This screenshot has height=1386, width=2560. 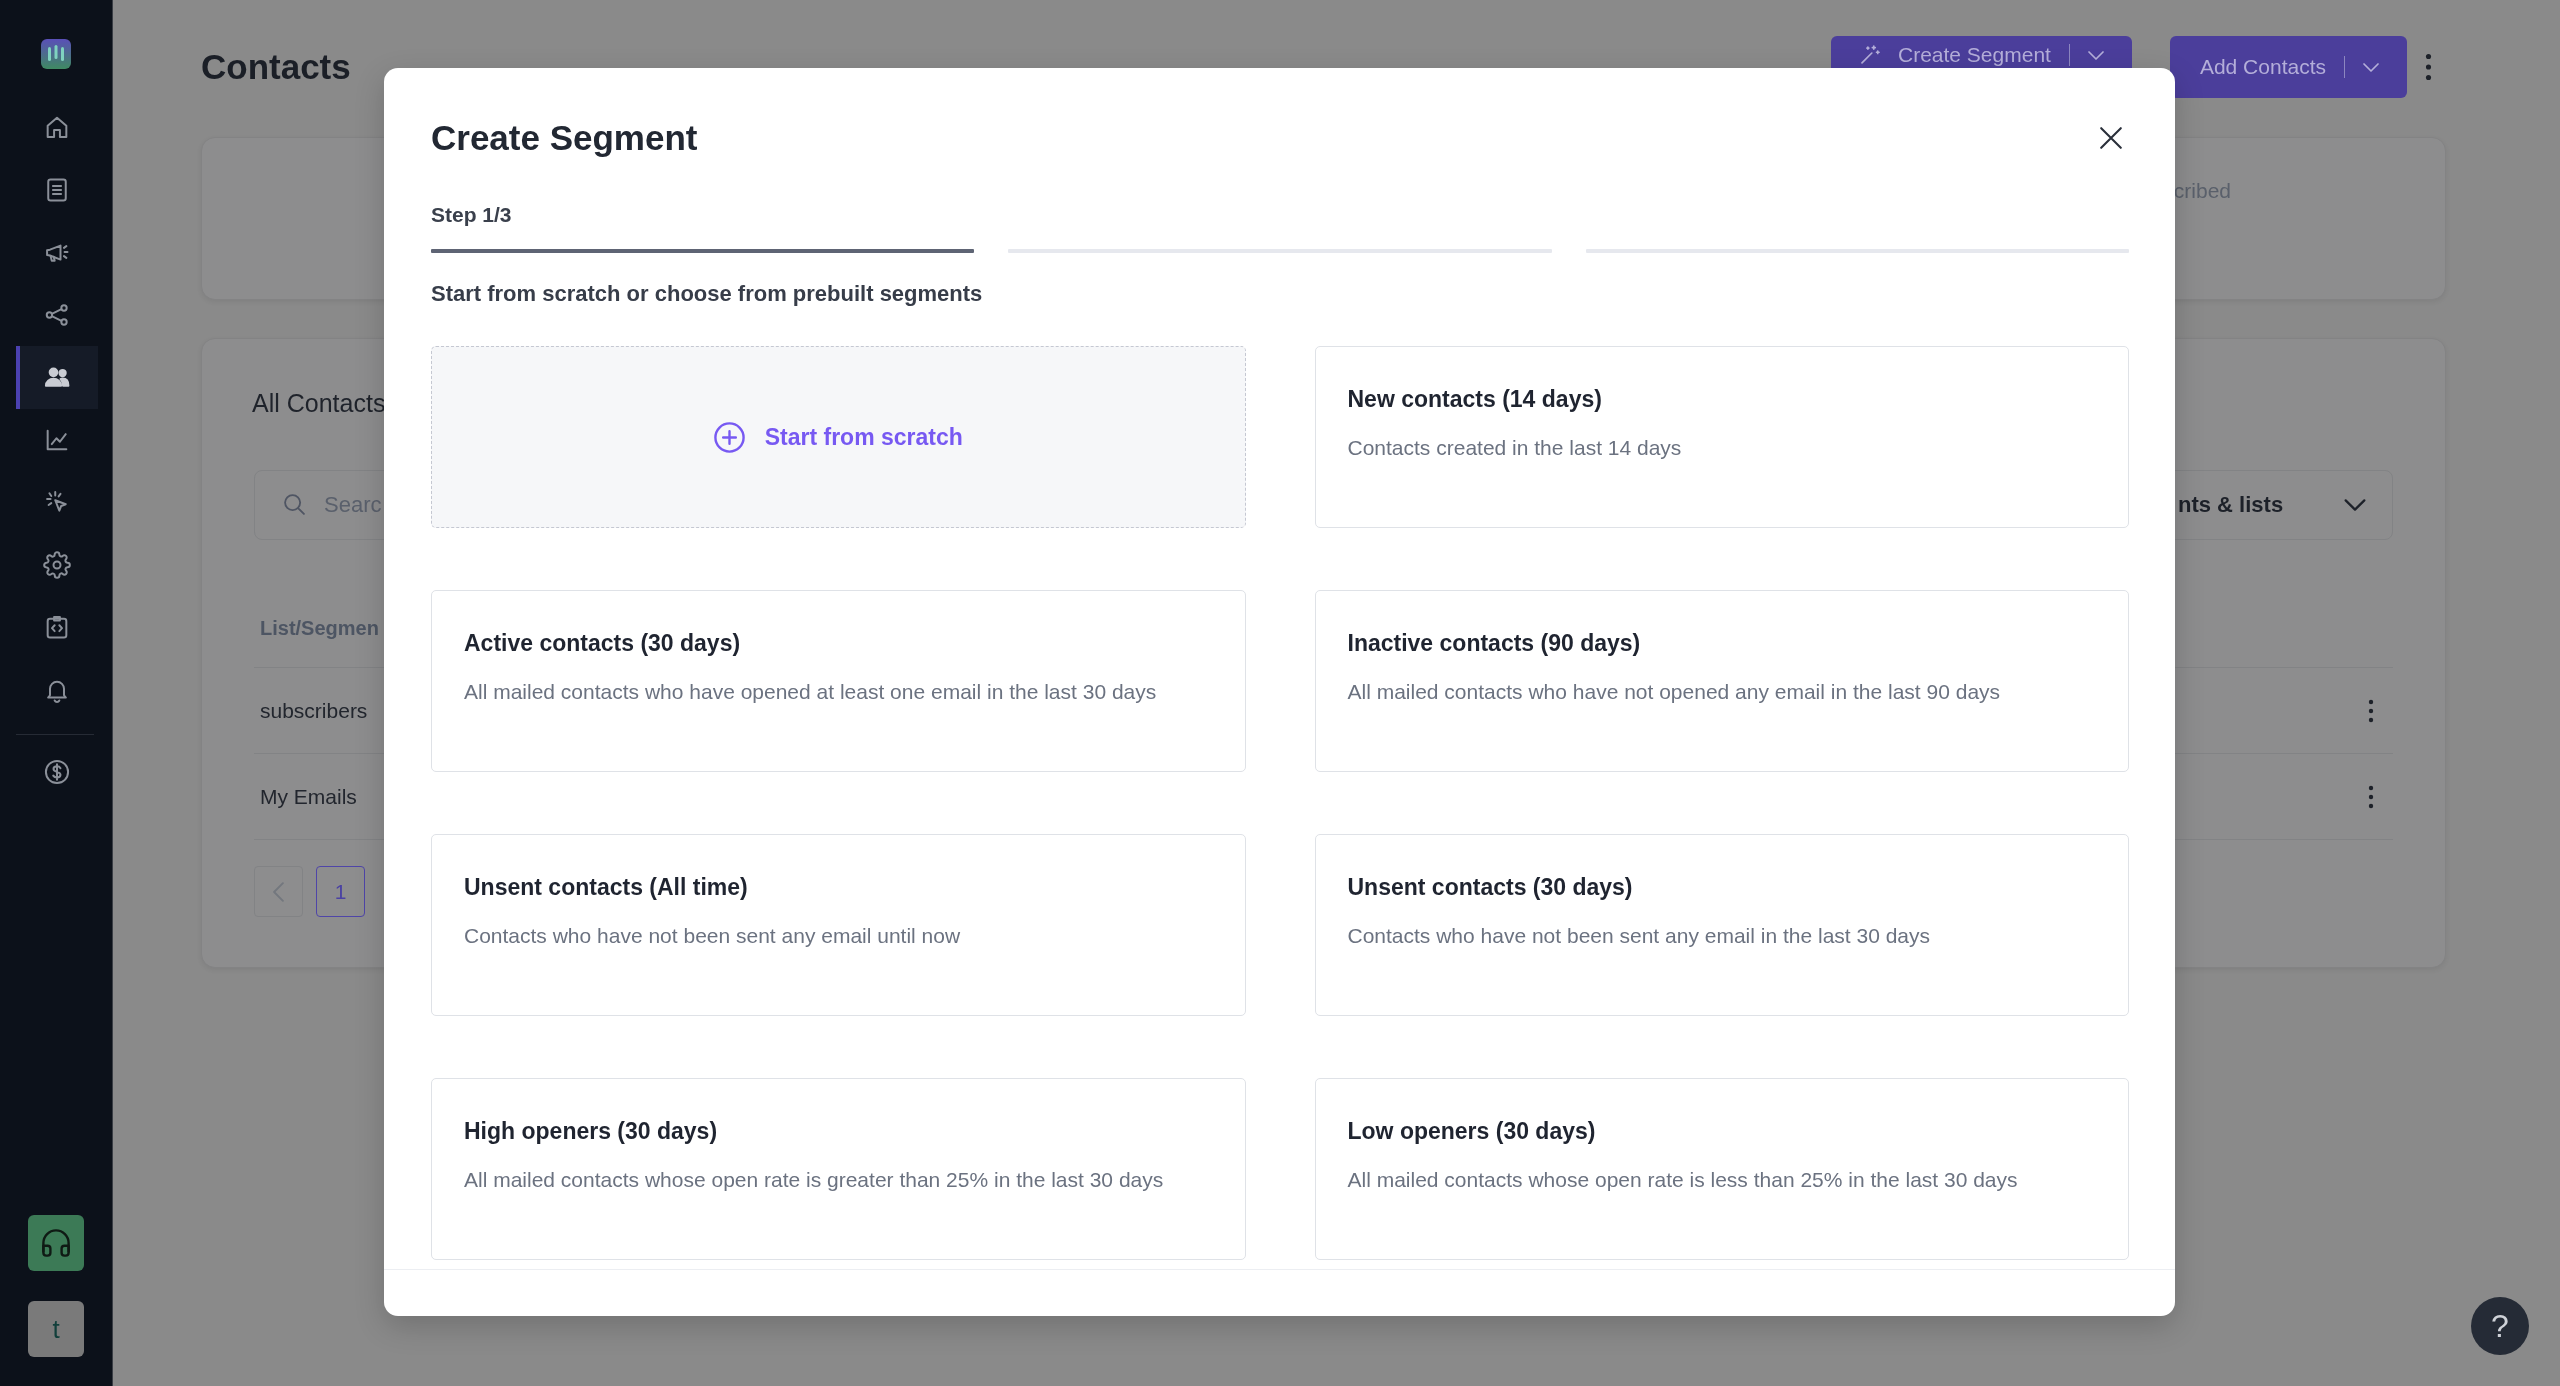 What do you see at coordinates (319, 403) in the screenshot?
I see `card-title: All Contacts` at bounding box center [319, 403].